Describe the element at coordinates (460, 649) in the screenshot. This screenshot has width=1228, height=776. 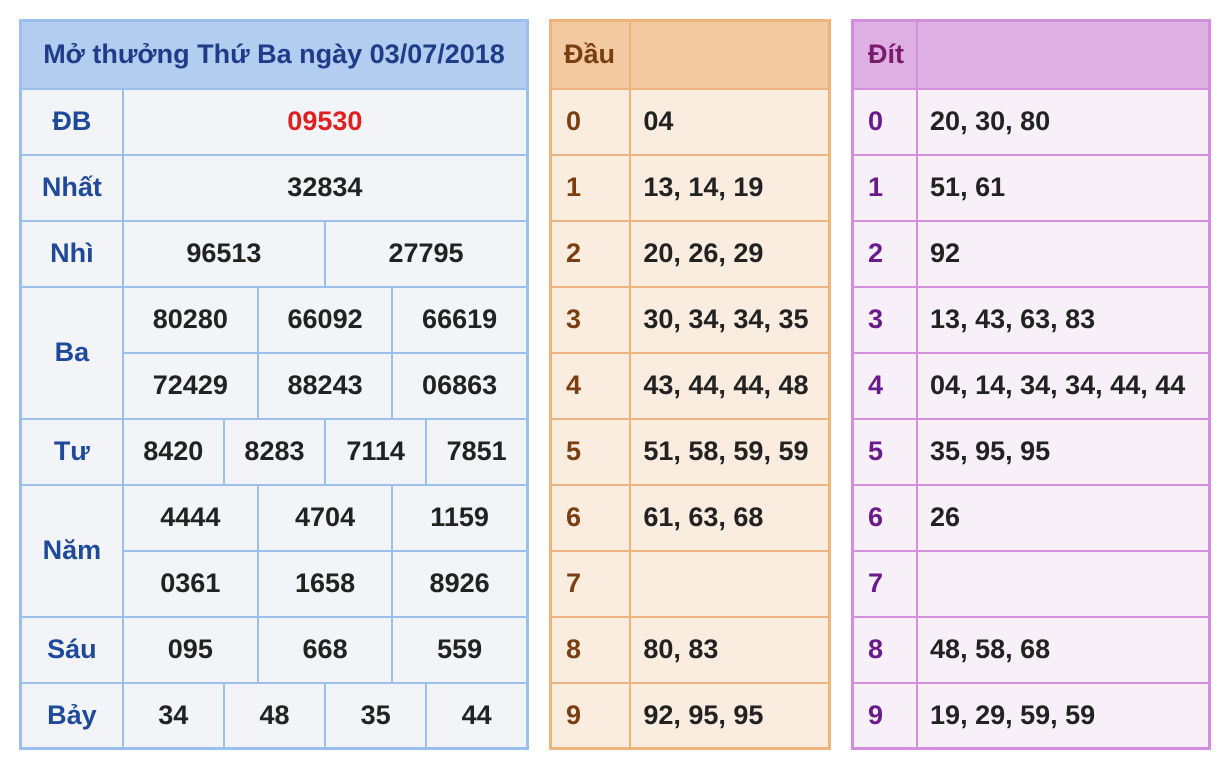
I see `prize-number: 559` at that location.